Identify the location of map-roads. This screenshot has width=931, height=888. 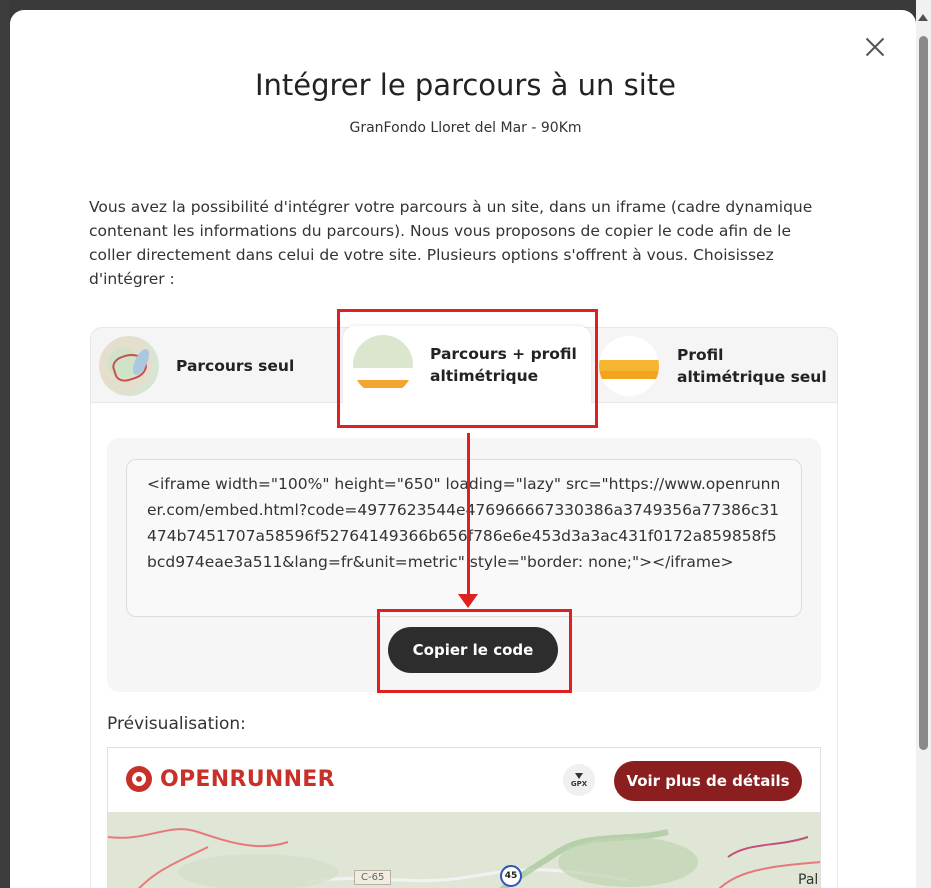
(464, 858).